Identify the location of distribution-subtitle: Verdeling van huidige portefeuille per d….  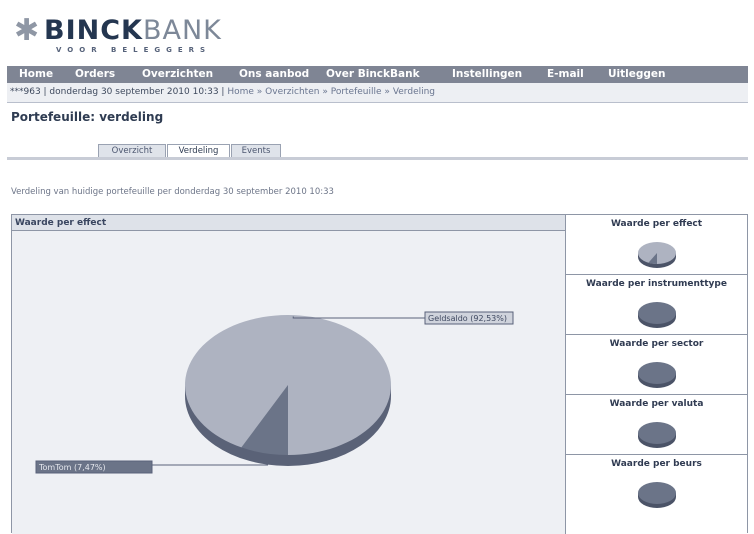
(172, 192).